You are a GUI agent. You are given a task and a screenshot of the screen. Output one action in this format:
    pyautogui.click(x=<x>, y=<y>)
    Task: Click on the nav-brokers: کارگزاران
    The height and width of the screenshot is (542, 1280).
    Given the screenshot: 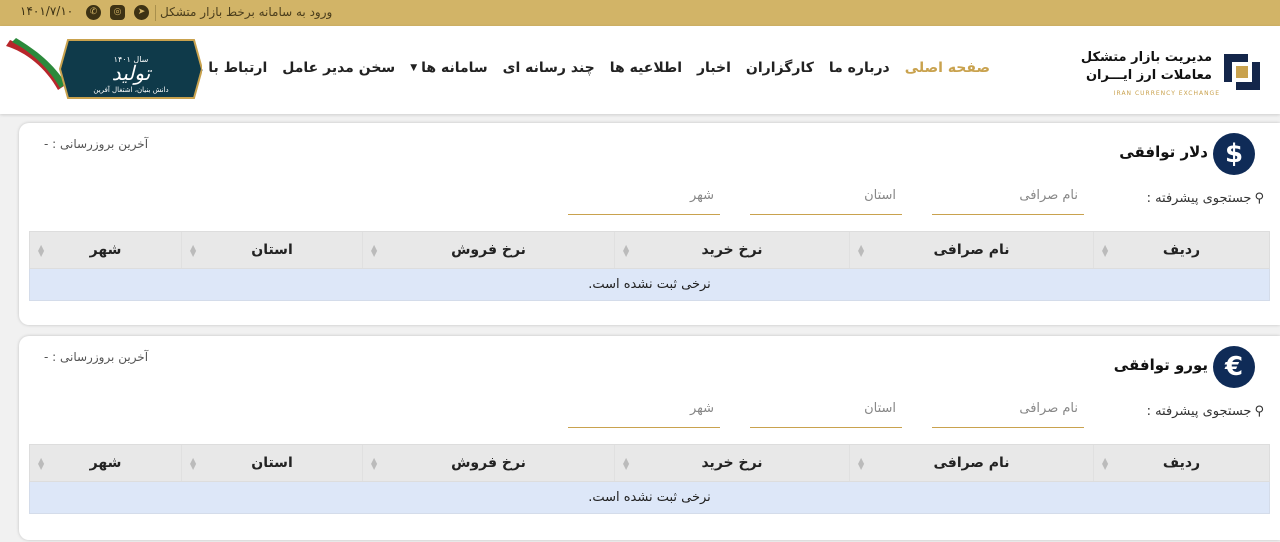 What is the action you would take?
    pyautogui.click(x=780, y=71)
    